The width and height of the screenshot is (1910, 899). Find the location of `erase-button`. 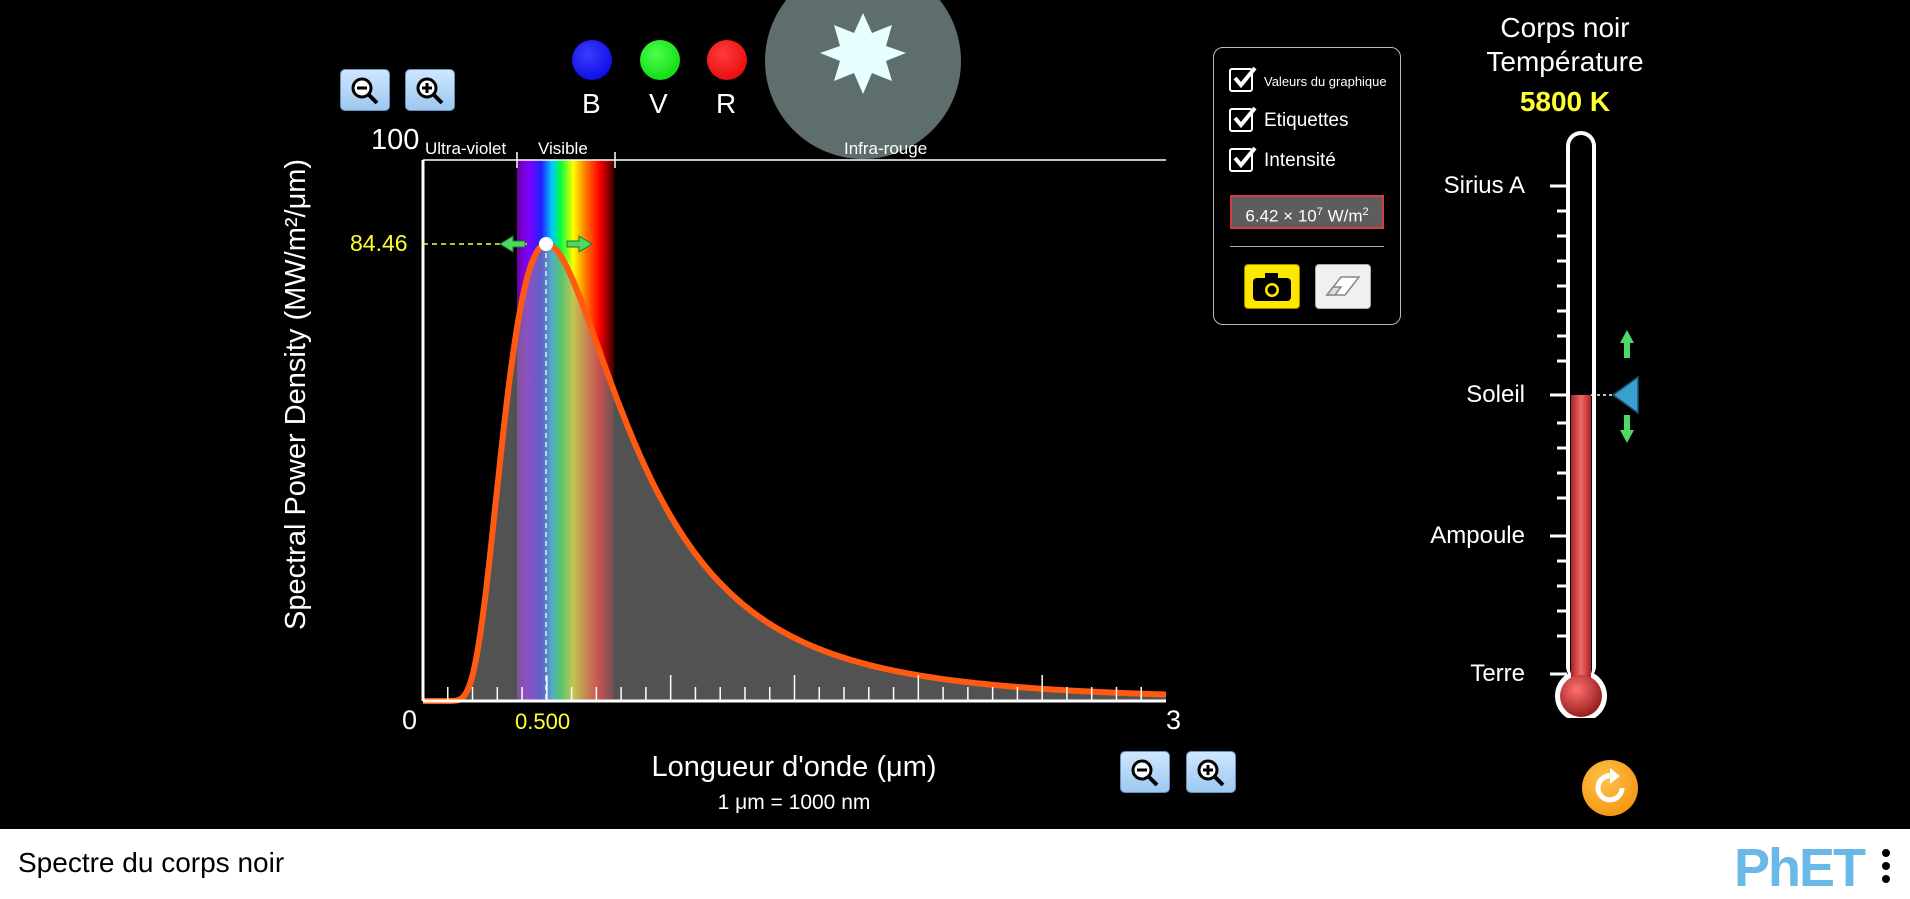

erase-button is located at coordinates (1343, 286).